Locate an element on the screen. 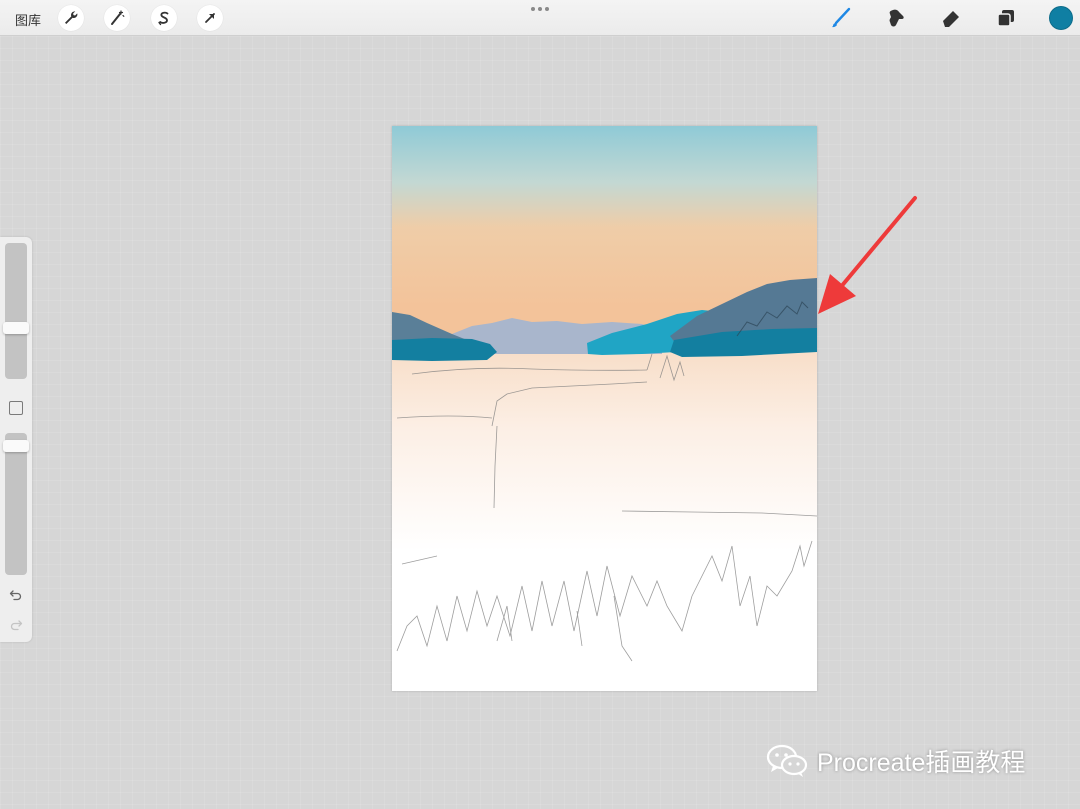 The width and height of the screenshot is (1080, 809). undo-button is located at coordinates (16, 595).